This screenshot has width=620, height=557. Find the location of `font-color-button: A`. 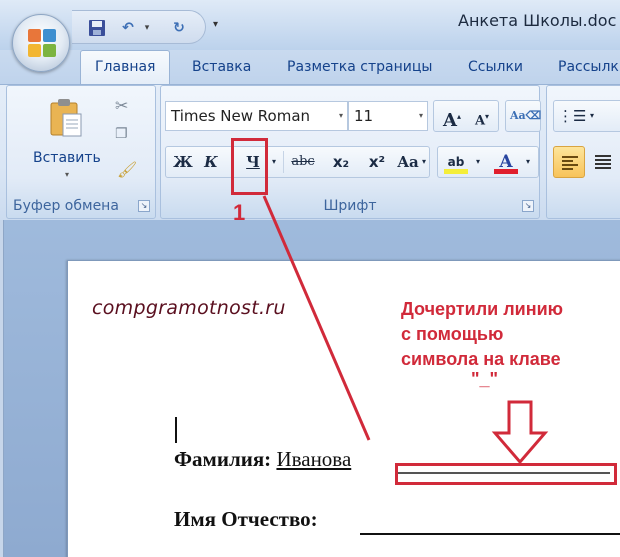

font-color-button: A is located at coordinates (506, 162).